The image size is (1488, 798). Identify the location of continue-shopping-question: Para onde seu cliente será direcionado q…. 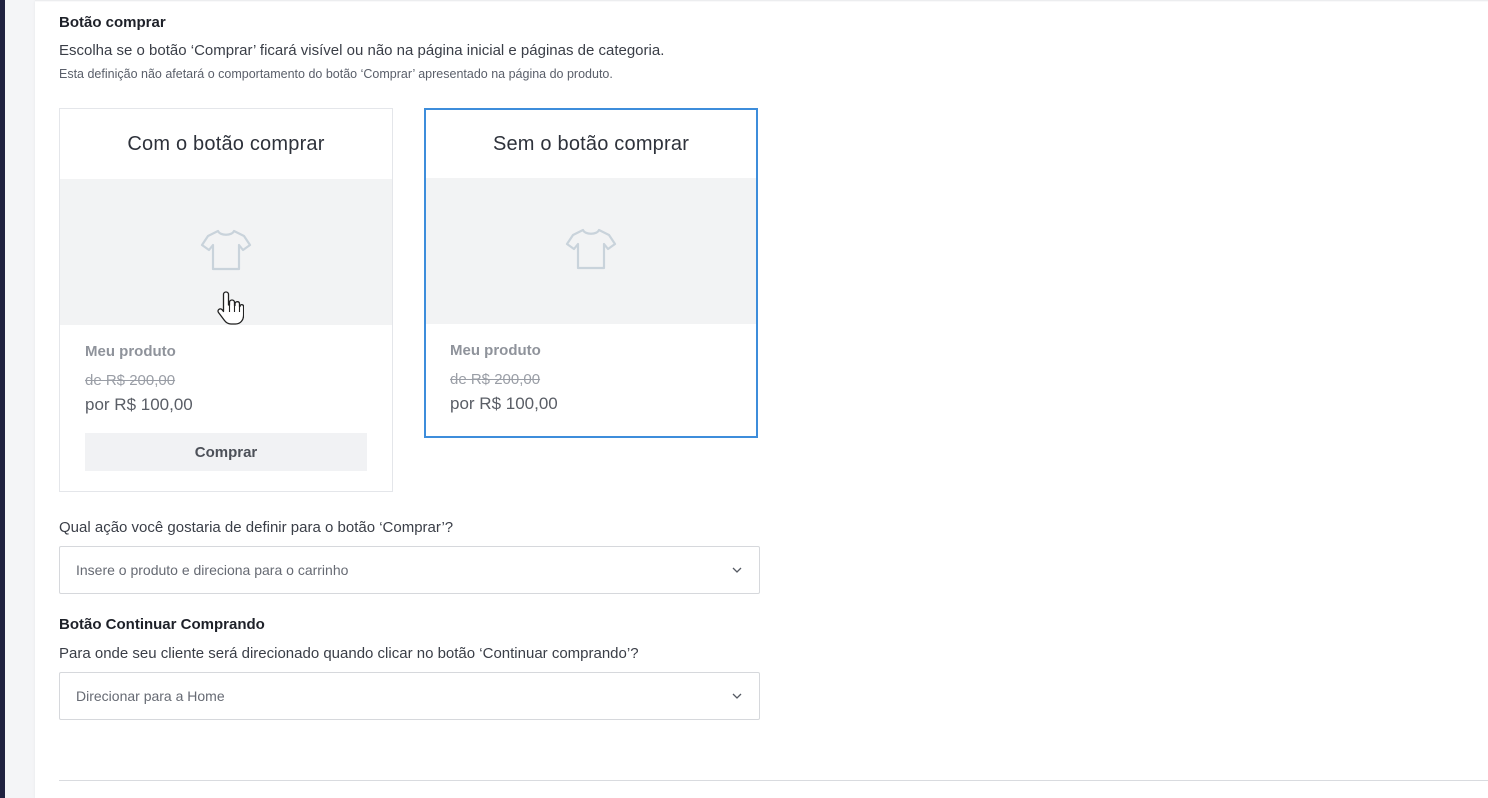
(349, 653).